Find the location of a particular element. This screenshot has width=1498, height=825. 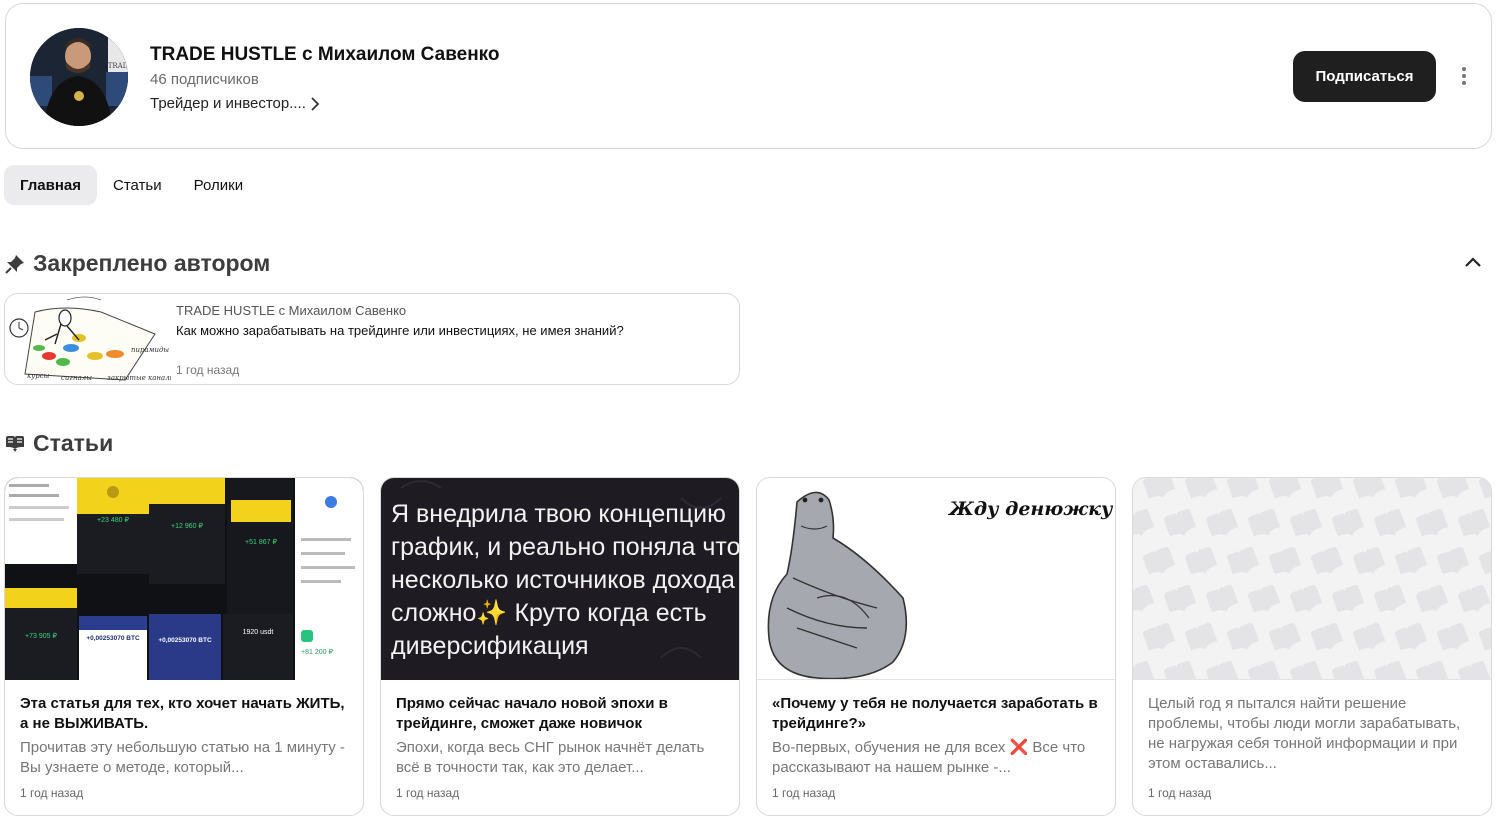

chevron-up-icon is located at coordinates (1473, 262).